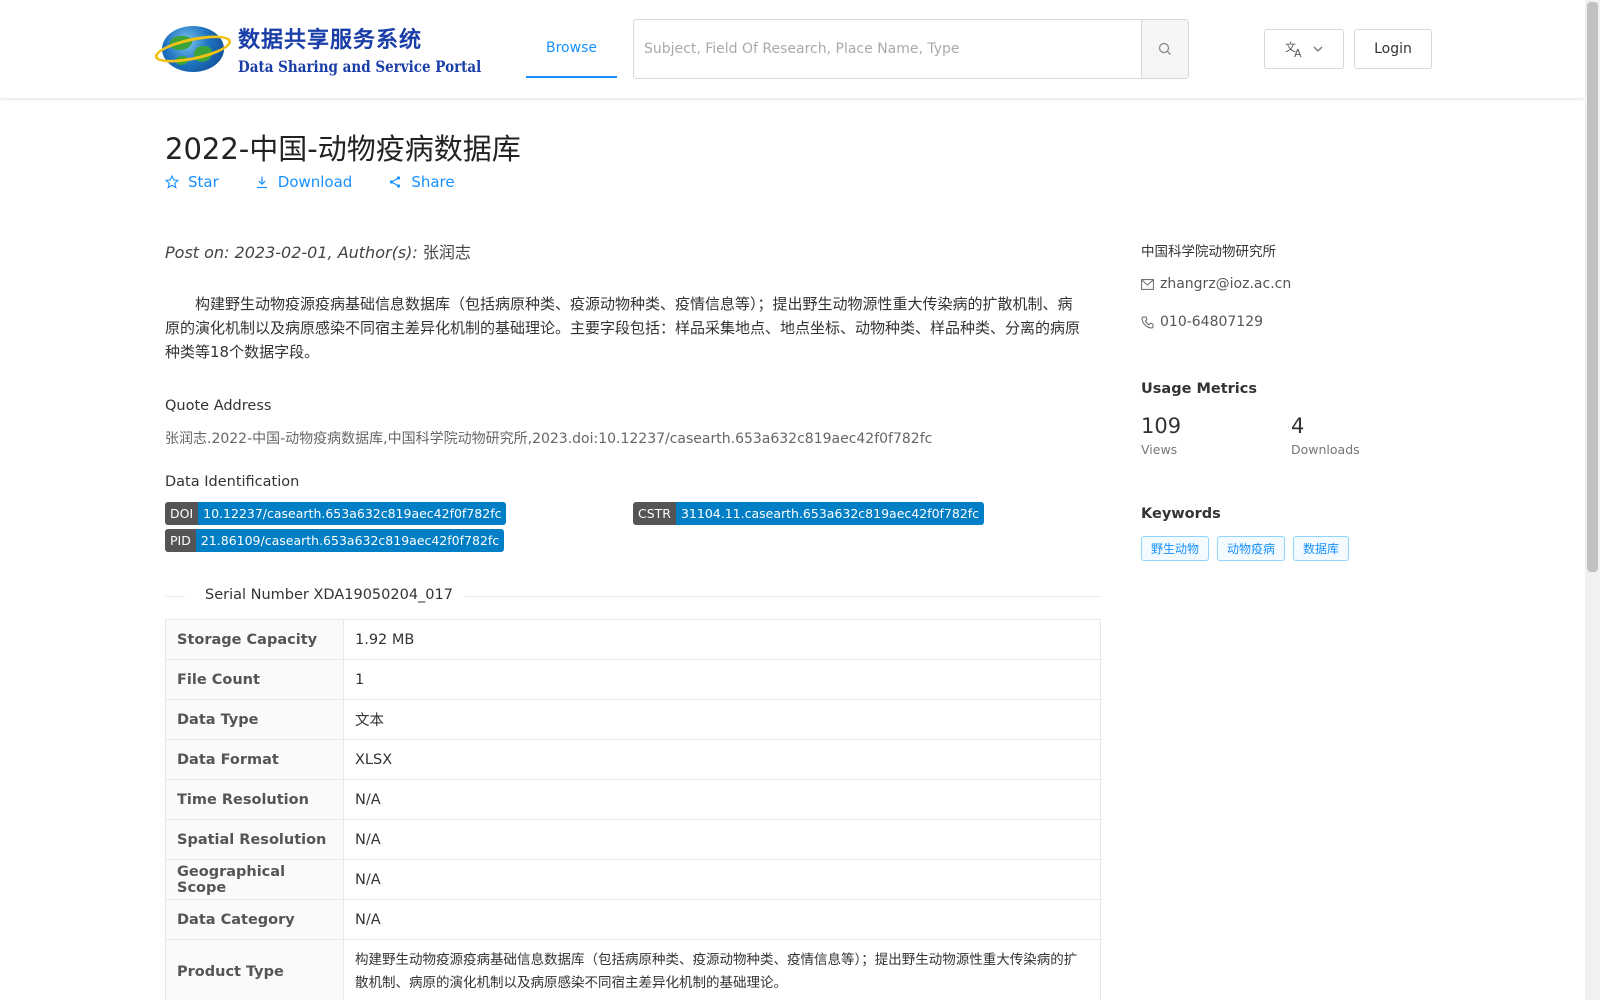 This screenshot has width=1600, height=1000. Describe the element at coordinates (218, 406) in the screenshot. I see `quote-address-heading: Quote Address` at that location.